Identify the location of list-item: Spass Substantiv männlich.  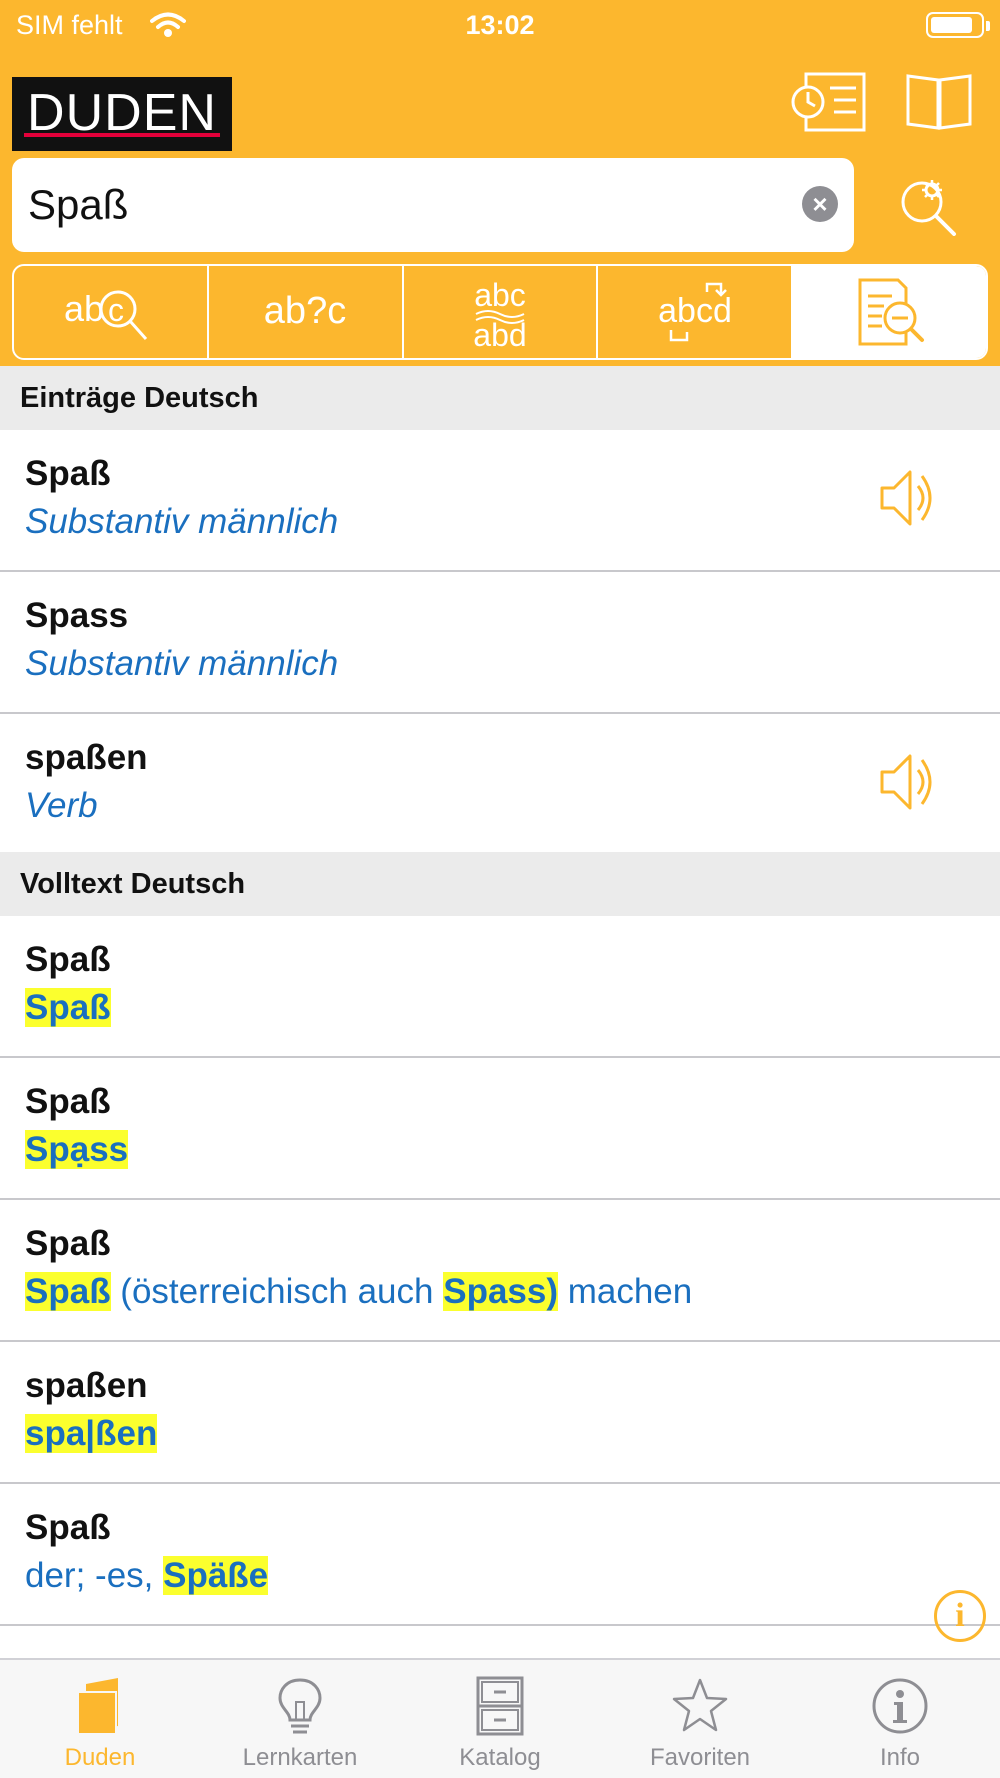
(500, 643).